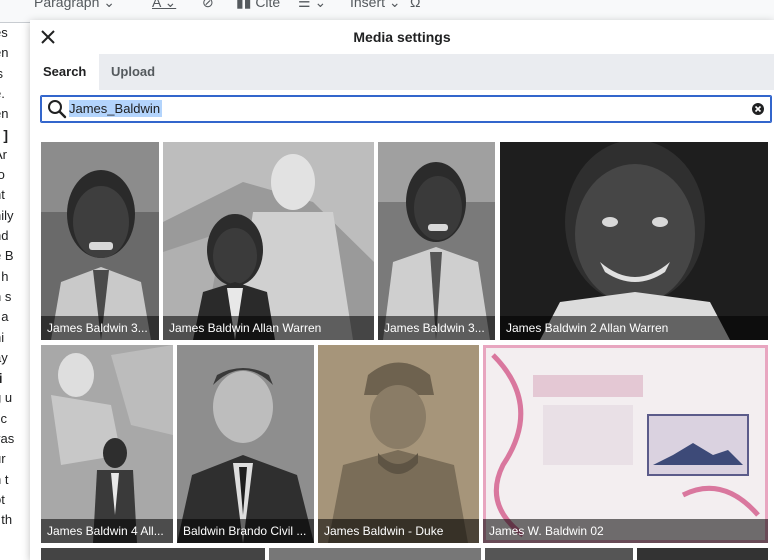  What do you see at coordinates (7, 215) in the screenshot?
I see `article-text-line: nily` at bounding box center [7, 215].